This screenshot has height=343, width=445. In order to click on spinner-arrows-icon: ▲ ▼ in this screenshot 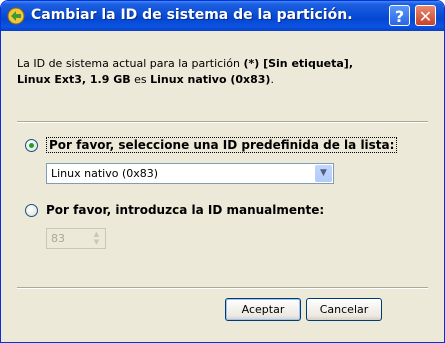, I will do `click(96, 238)`.